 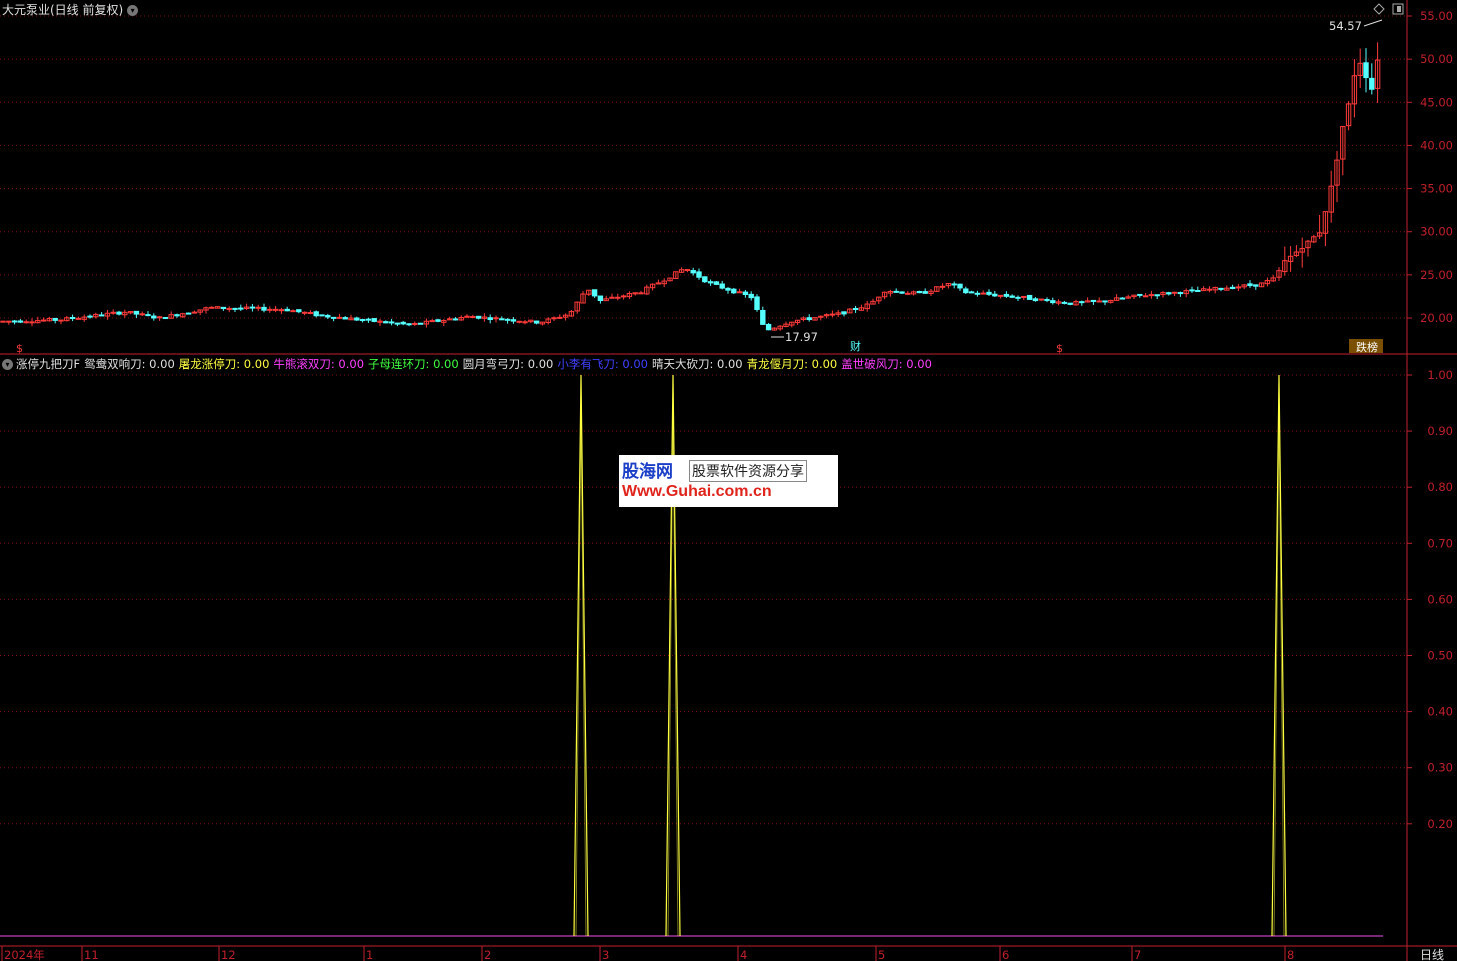 What do you see at coordinates (1440, 487) in the screenshot?
I see `indicator-tick-label: 0.80` at bounding box center [1440, 487].